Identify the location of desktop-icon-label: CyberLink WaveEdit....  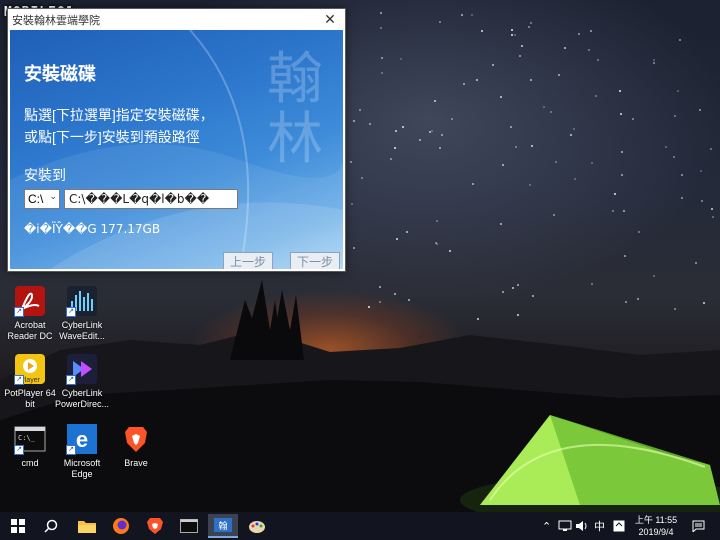
(82, 330).